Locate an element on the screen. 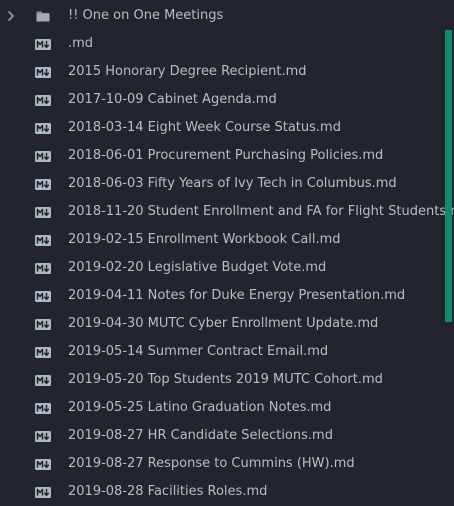 This screenshot has height=506, width=454. file-row: 2019-08-27 Response to Cummins (HW).md is located at coordinates (227, 464).